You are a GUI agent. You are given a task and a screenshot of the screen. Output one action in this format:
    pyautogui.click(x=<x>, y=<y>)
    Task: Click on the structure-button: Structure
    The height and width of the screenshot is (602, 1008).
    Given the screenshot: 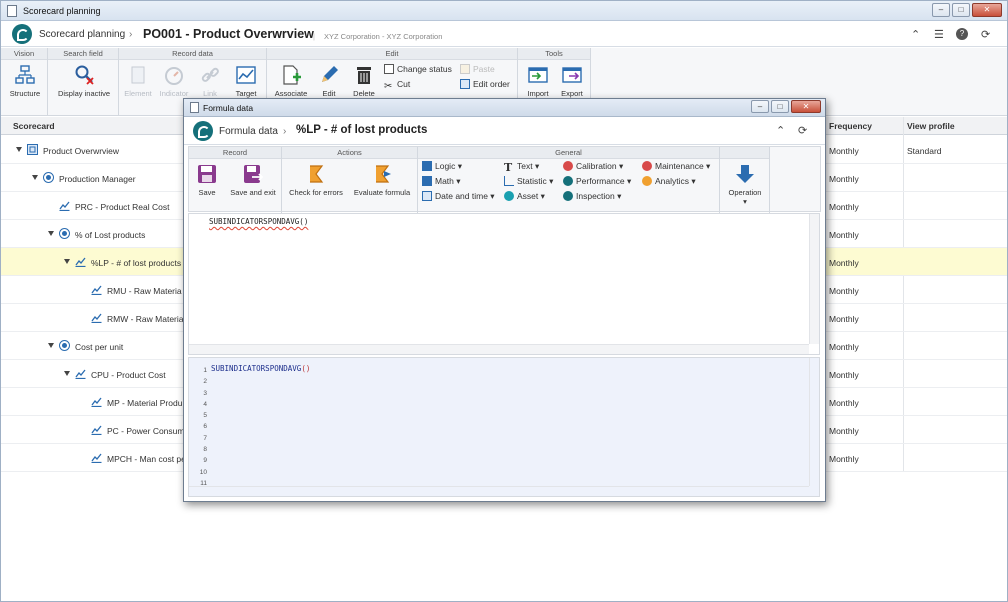 What is the action you would take?
    pyautogui.click(x=25, y=81)
    